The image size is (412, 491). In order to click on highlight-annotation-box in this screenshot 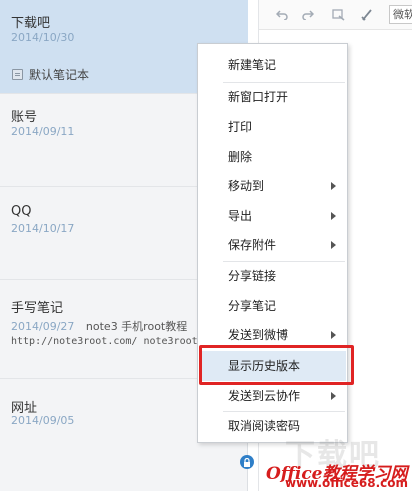, I will do `click(276, 365)`.